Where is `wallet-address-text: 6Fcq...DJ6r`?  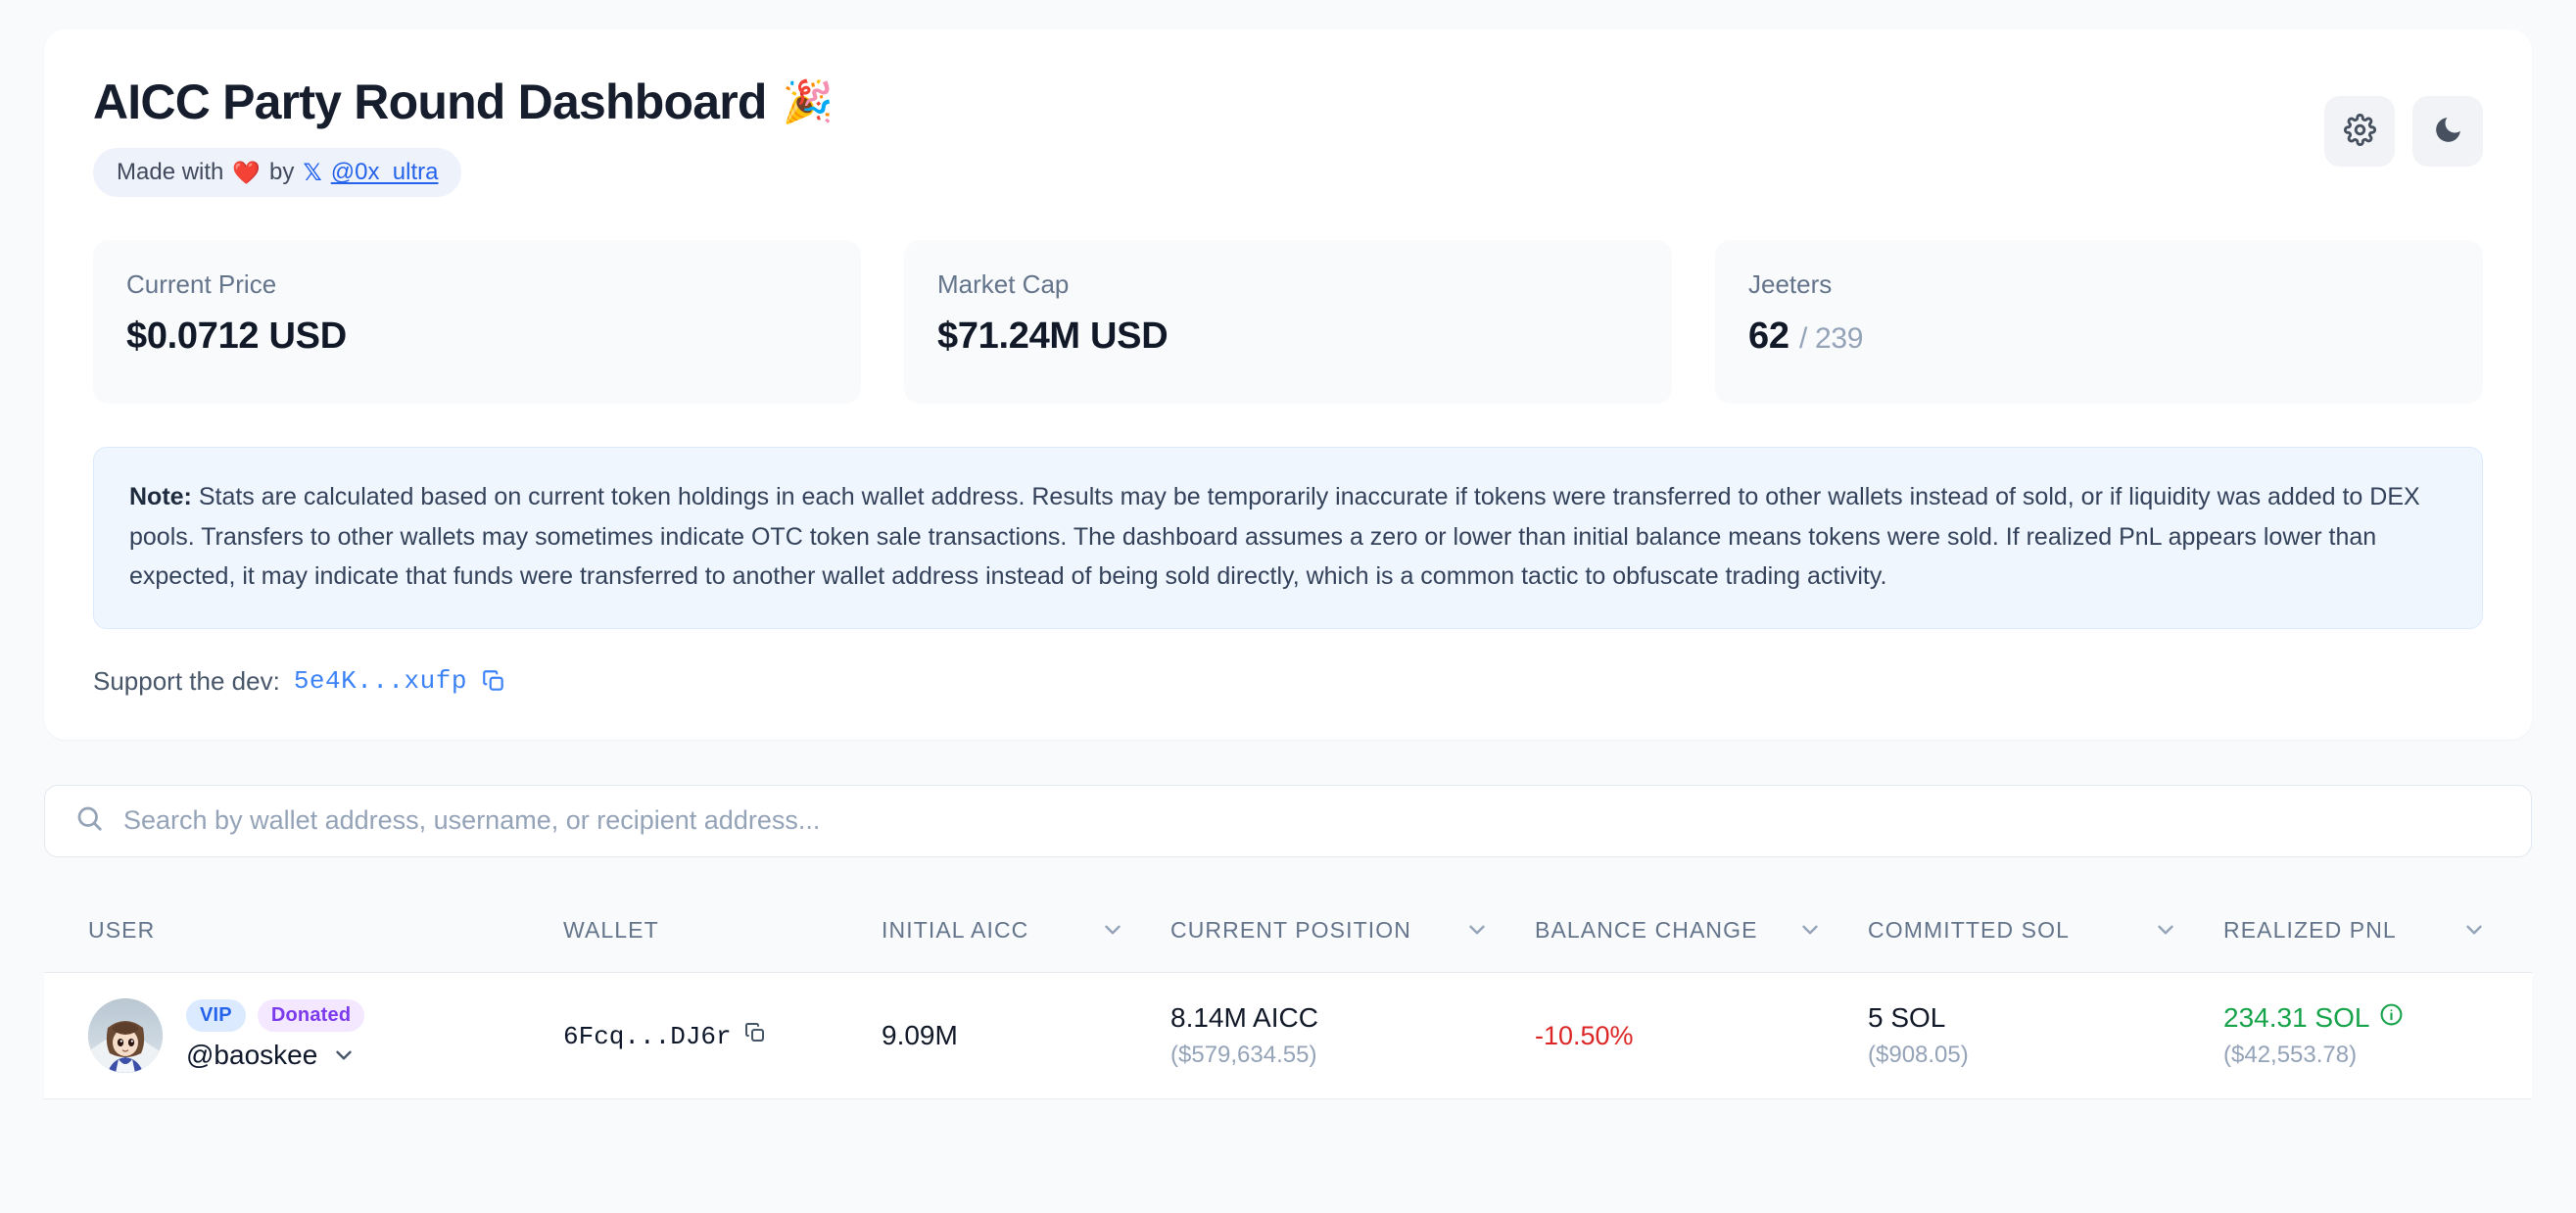 wallet-address-text: 6Fcq...DJ6r is located at coordinates (648, 1036).